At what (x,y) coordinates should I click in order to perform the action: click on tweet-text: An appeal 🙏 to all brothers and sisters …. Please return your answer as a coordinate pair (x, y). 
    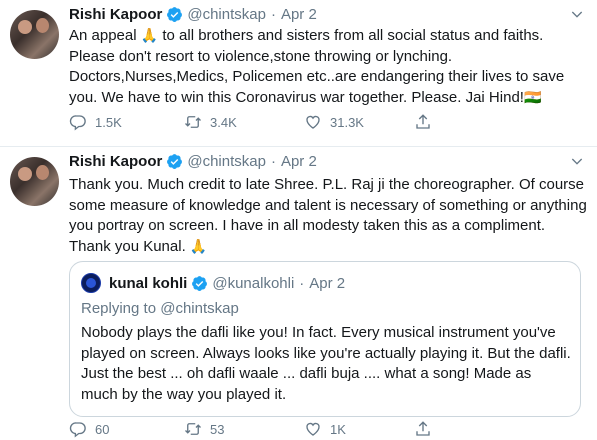
    Looking at the image, I should click on (317, 66).